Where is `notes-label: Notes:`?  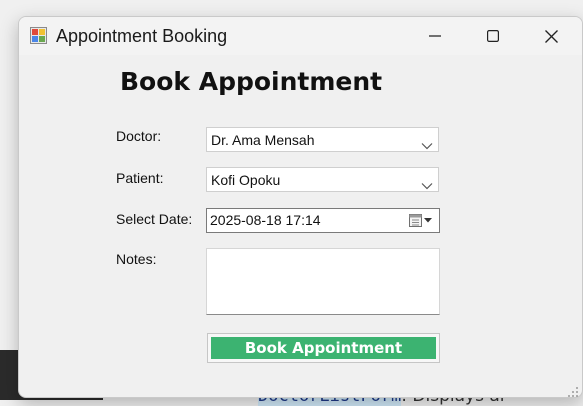 notes-label: Notes: is located at coordinates (136, 259).